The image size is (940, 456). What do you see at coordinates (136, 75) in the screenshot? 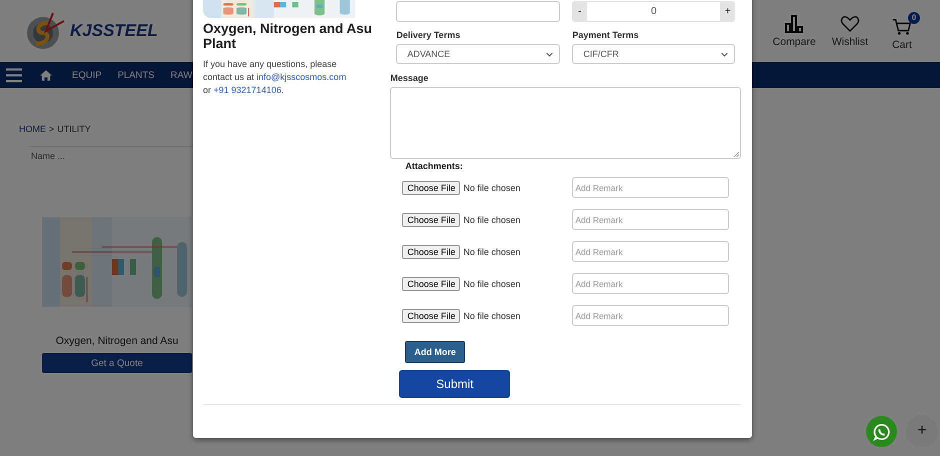
I see `nav-link: PLANTS` at bounding box center [136, 75].